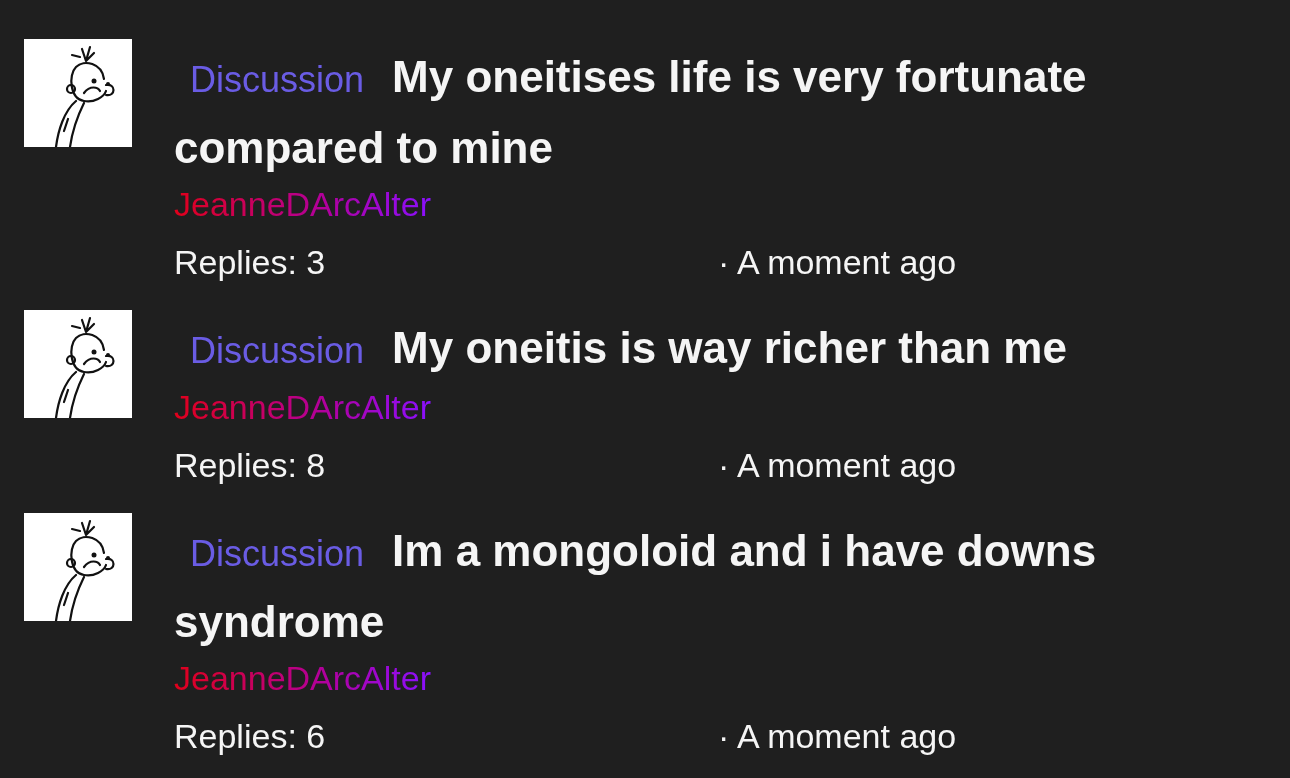 This screenshot has height=778, width=1290. I want to click on thread-title: Discussion Im a mongoloid and i have downs syndrome, so click(679, 586).